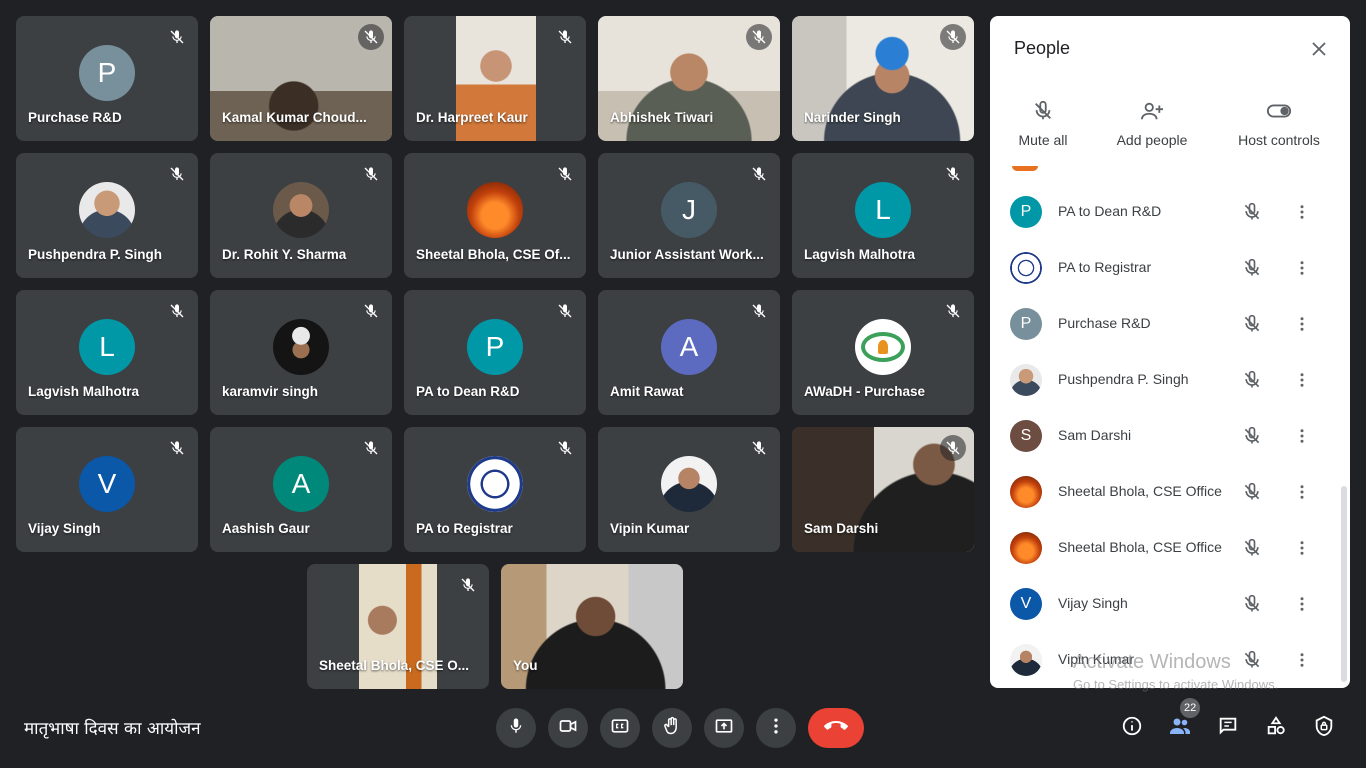 The height and width of the screenshot is (768, 1366). What do you see at coordinates (1165, 436) in the screenshot?
I see `participant-row: S Sam Darshi` at bounding box center [1165, 436].